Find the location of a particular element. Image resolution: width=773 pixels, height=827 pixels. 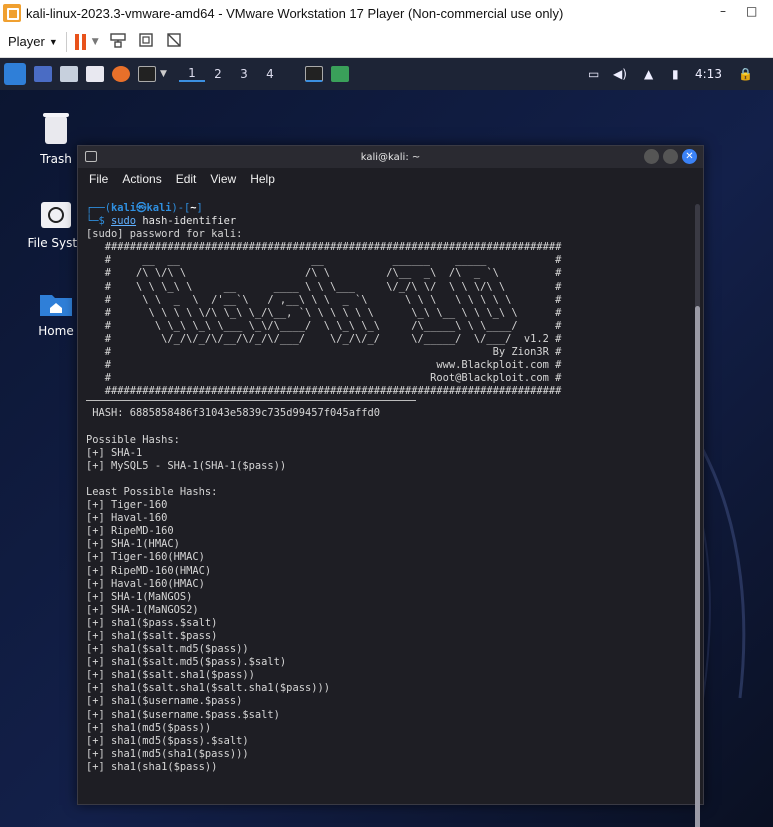

drive-icon is located at coordinates (56, 215).